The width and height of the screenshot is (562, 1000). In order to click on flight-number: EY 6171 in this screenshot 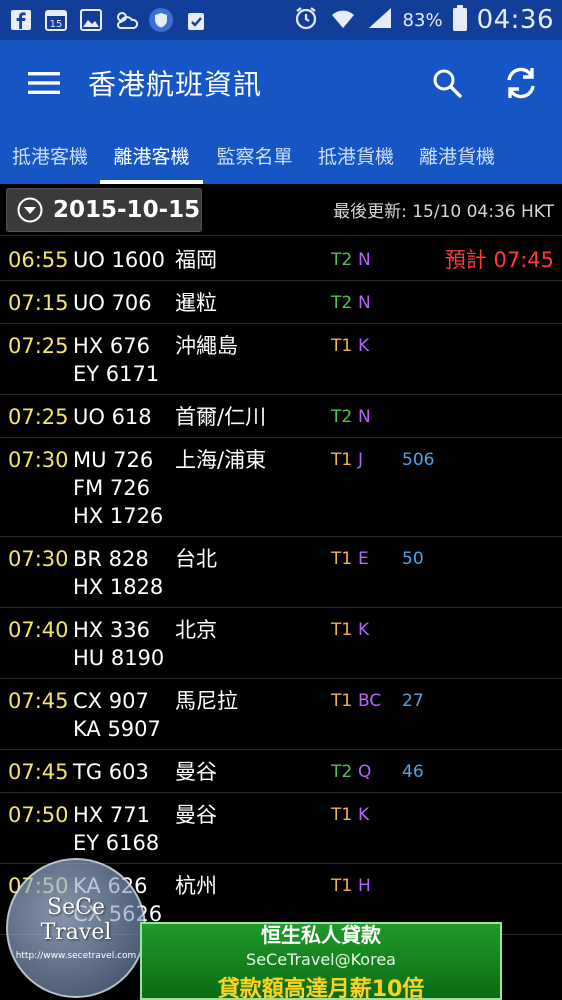, I will do `click(116, 374)`.